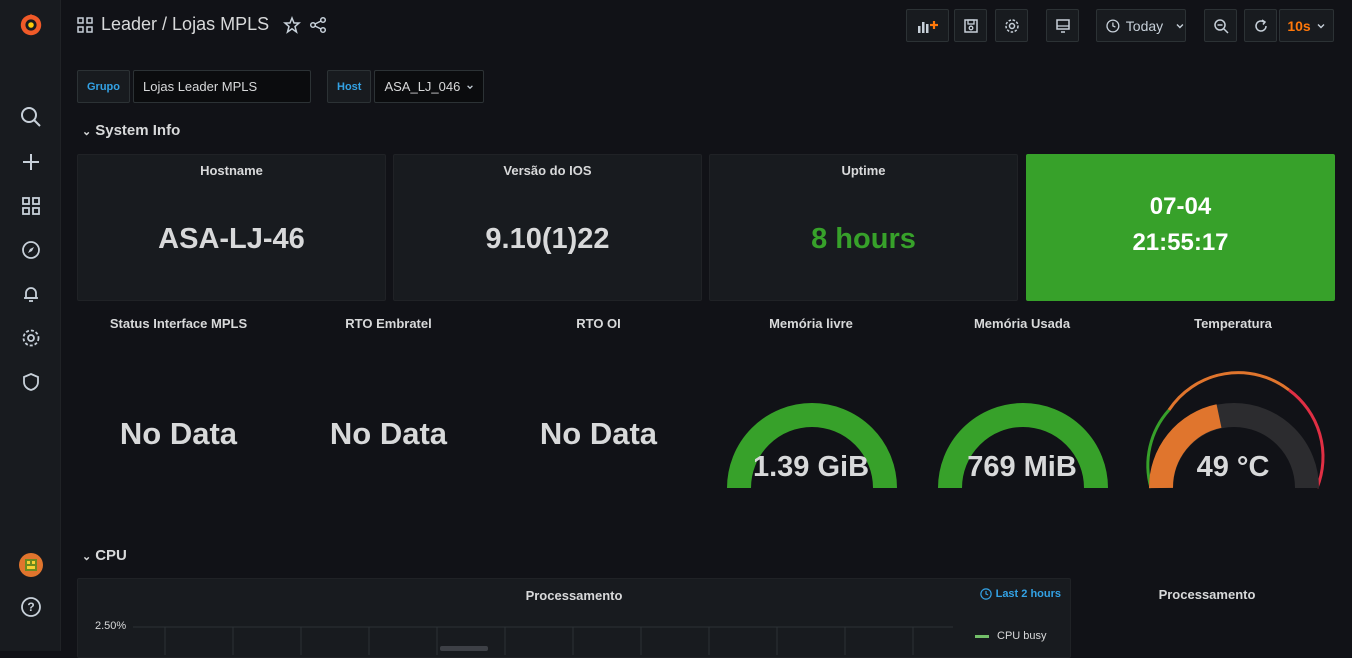  I want to click on cycle-view-mode-button, so click(1062, 25).